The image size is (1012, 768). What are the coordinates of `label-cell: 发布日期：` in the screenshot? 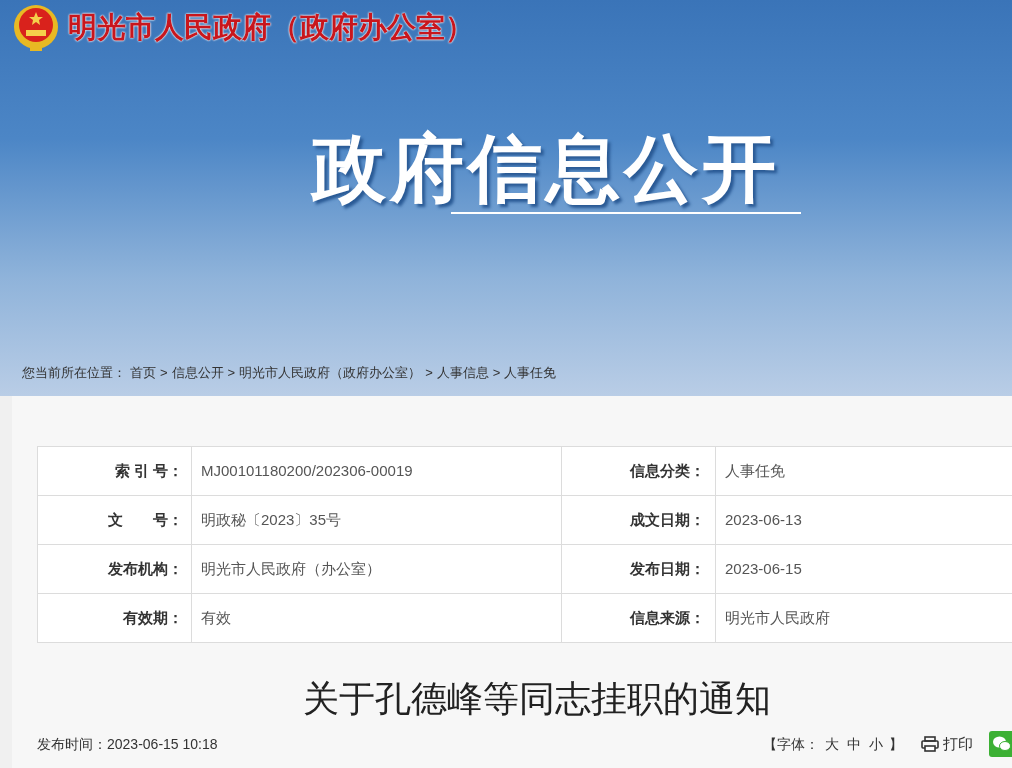 It's located at (638, 569).